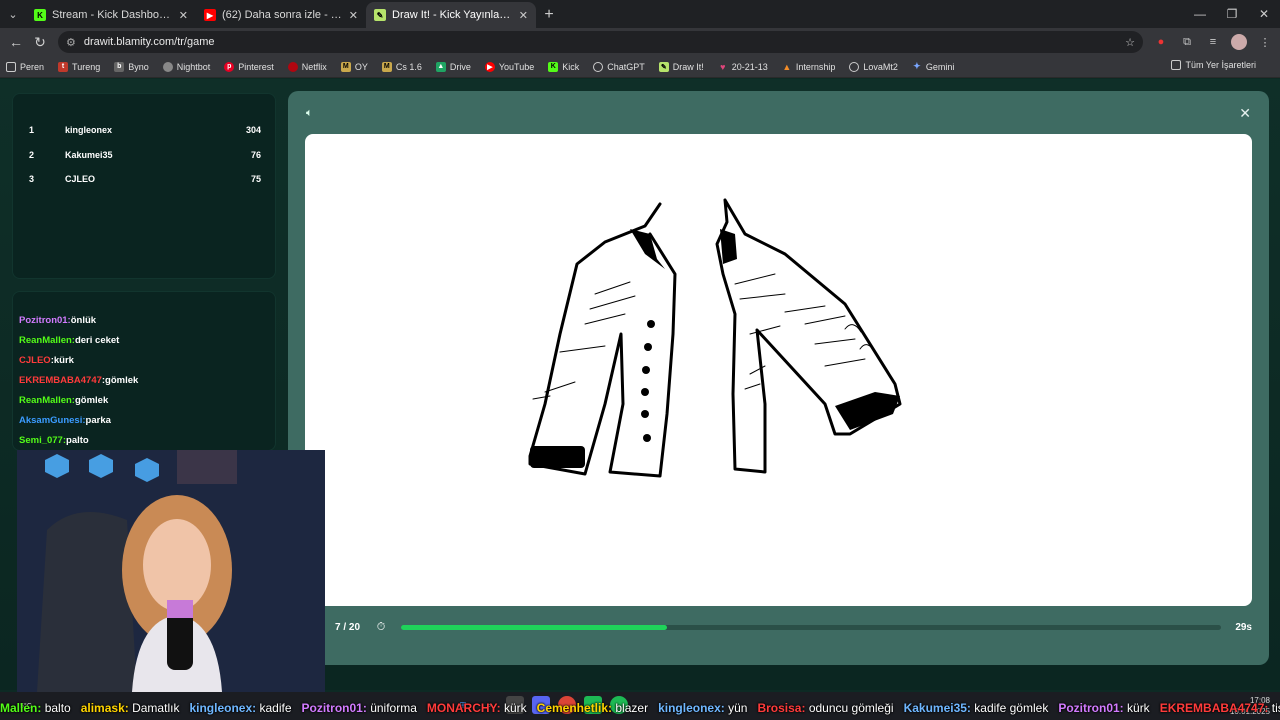  Describe the element at coordinates (854, 66) in the screenshot. I see `globe-icon` at that location.